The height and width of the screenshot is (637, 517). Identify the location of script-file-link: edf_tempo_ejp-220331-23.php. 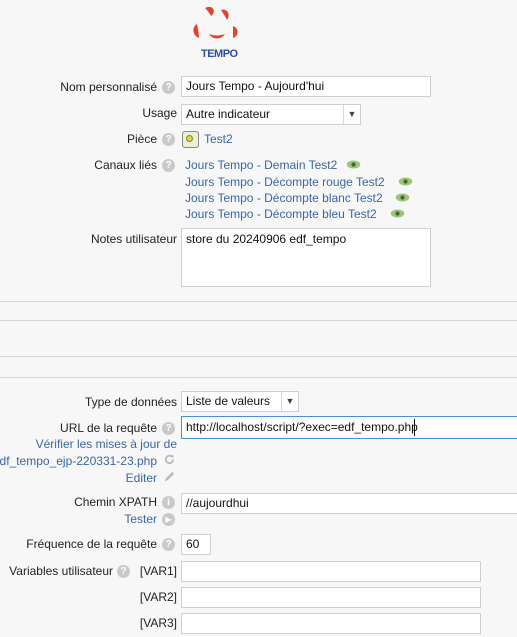
(78, 461).